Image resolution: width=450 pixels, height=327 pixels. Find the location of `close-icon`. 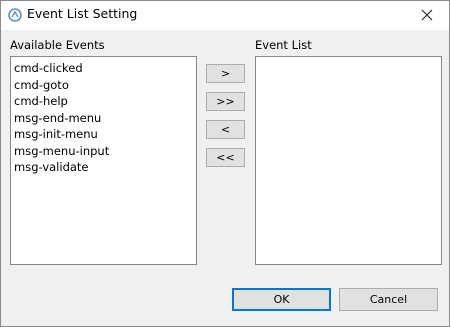

close-icon is located at coordinates (427, 15).